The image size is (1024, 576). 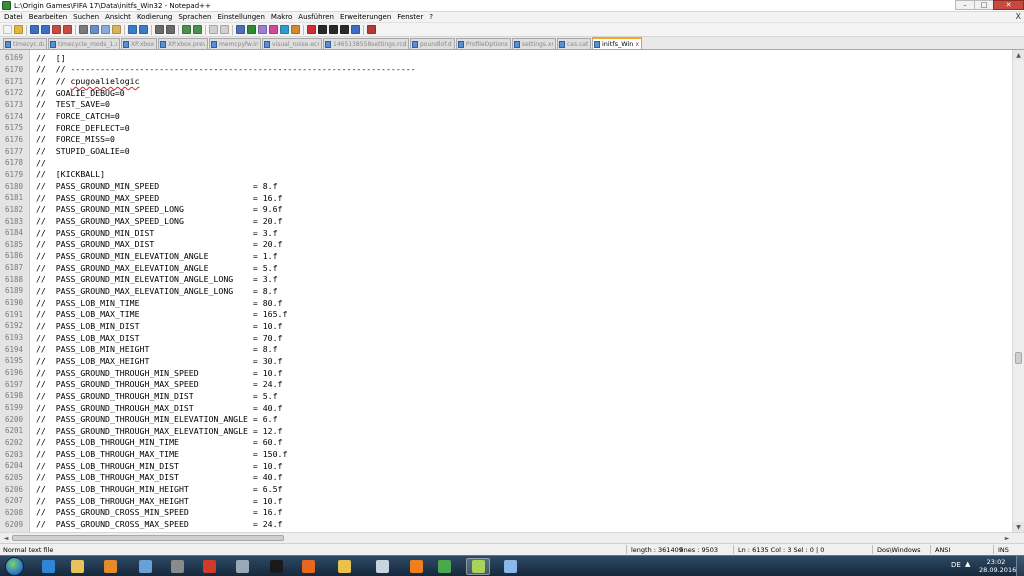 I want to click on taskbar-gamepad-button, so click(x=276, y=566).